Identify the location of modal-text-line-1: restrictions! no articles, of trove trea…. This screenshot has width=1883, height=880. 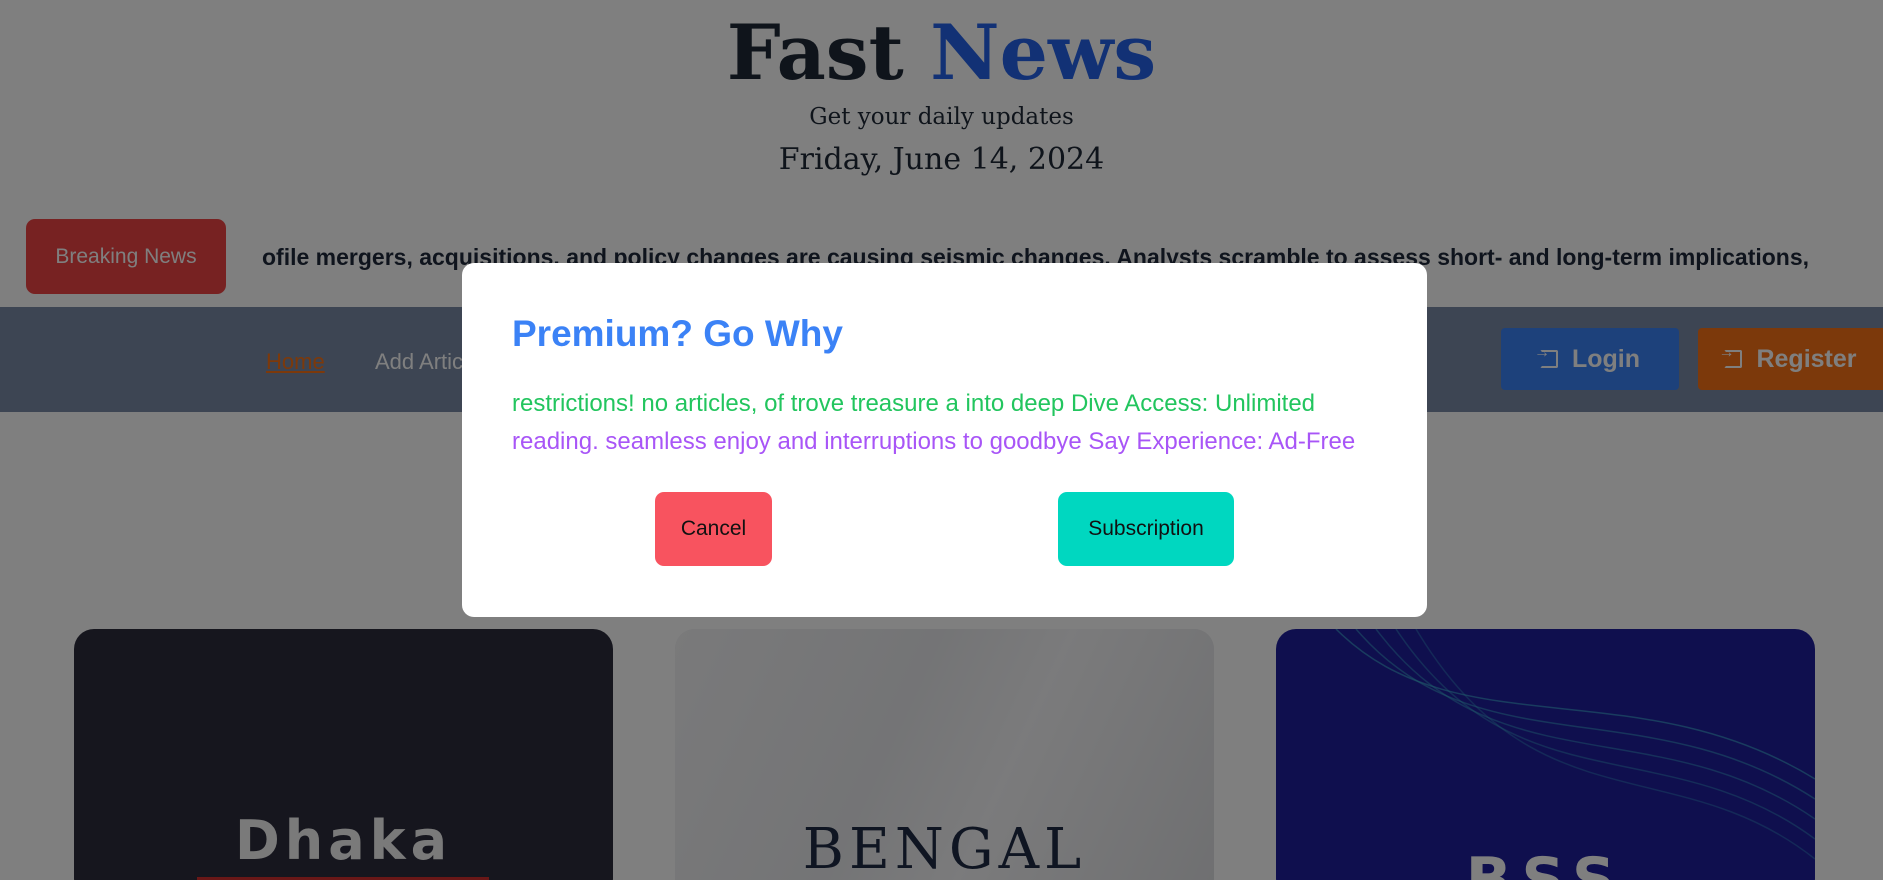
(914, 403).